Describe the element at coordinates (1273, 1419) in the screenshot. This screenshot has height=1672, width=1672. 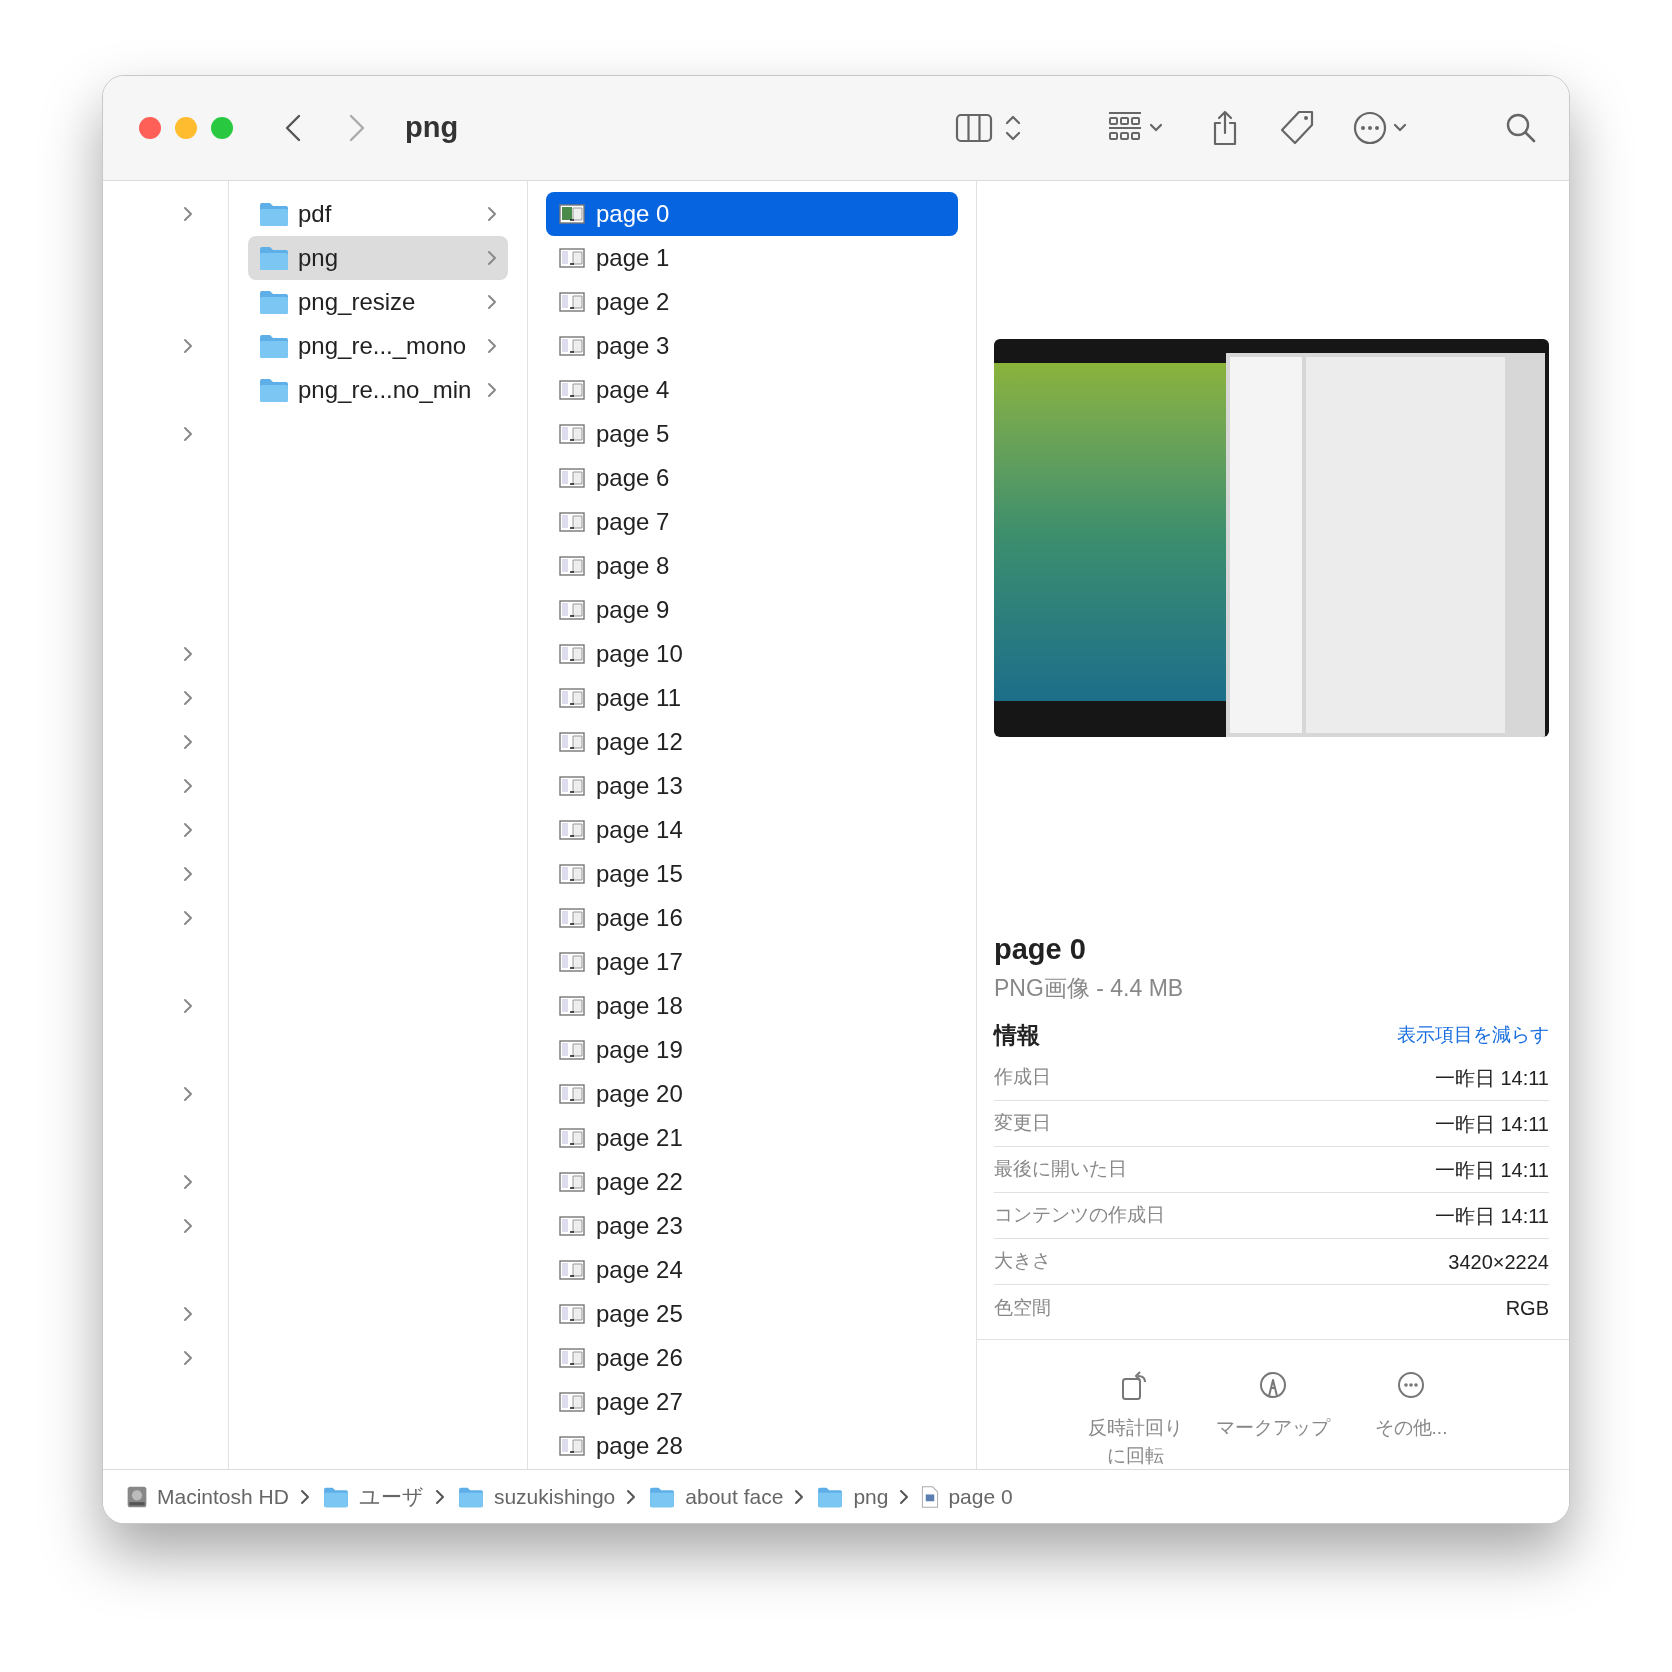
I see `action-button: マークアップ` at that location.